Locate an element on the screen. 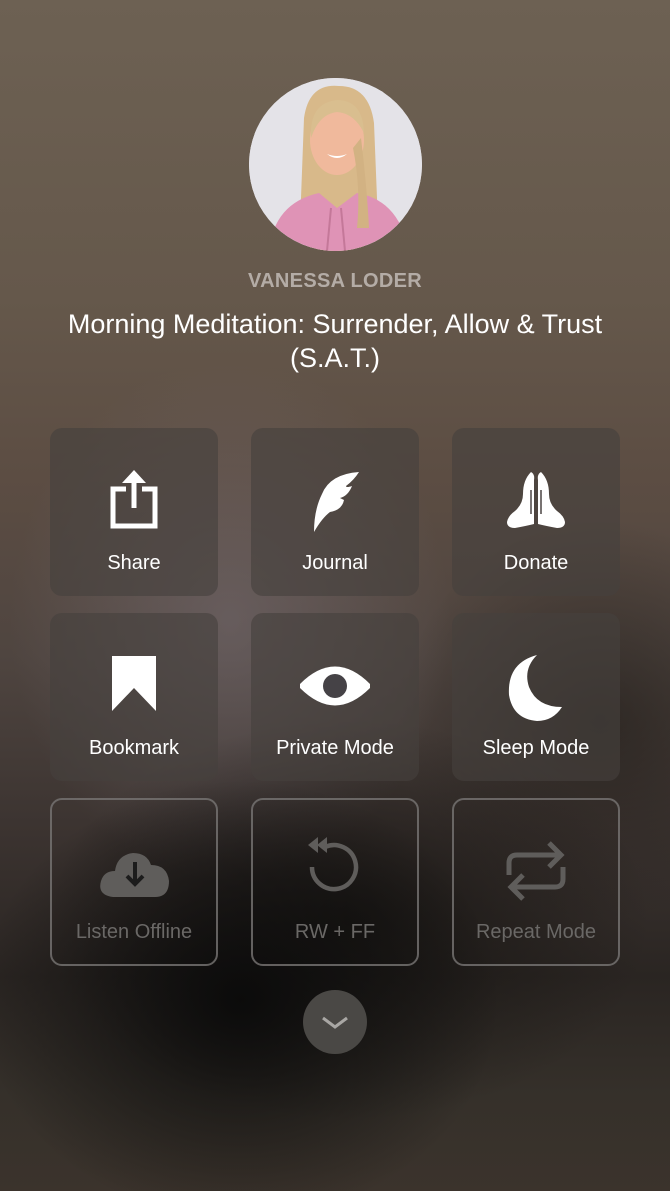  private-mode-button: Private Mode is located at coordinates (335, 697).